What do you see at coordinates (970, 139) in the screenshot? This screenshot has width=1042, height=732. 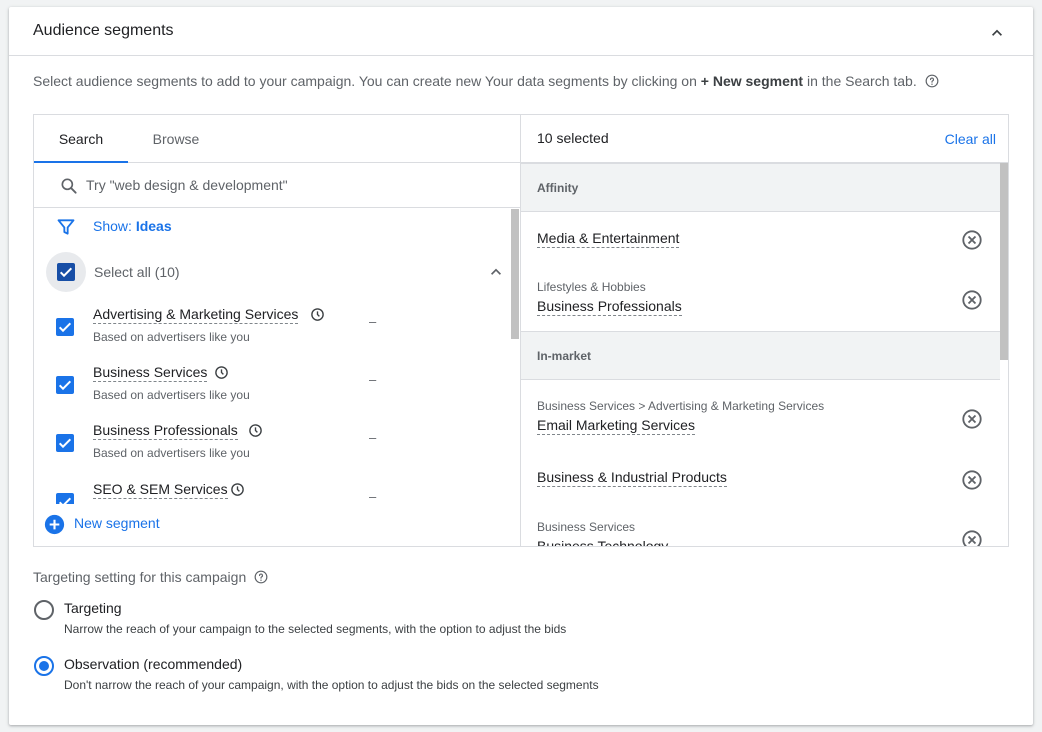 I see `clear-all-button: Clear all` at bounding box center [970, 139].